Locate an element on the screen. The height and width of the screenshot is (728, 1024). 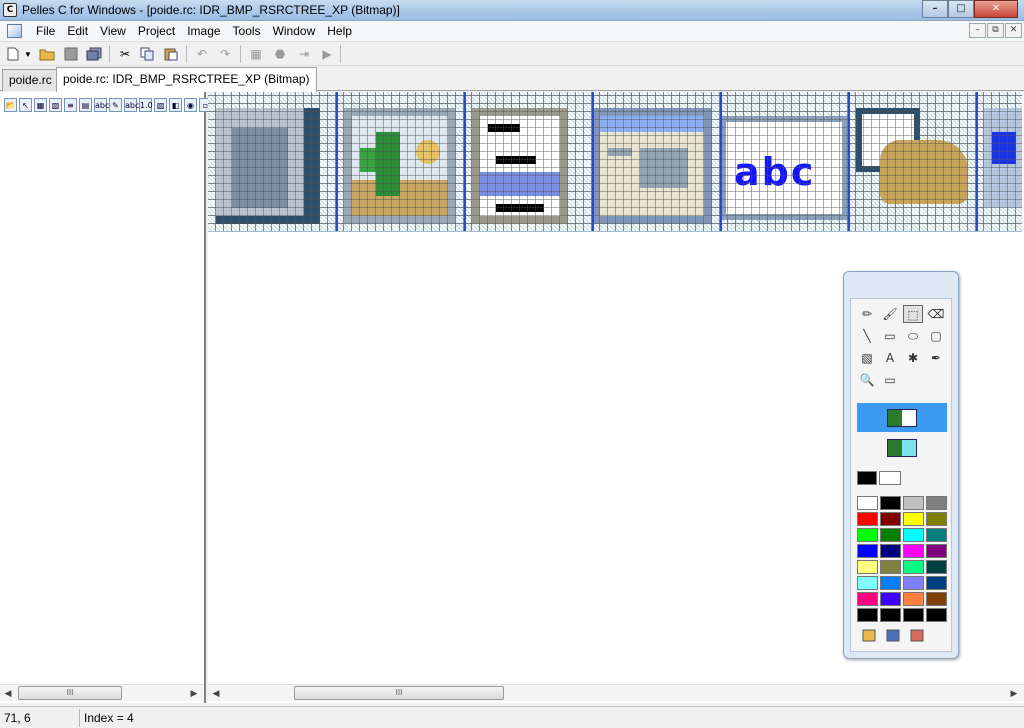
mdi-restore-button: ⧉ is located at coordinates (995, 30).